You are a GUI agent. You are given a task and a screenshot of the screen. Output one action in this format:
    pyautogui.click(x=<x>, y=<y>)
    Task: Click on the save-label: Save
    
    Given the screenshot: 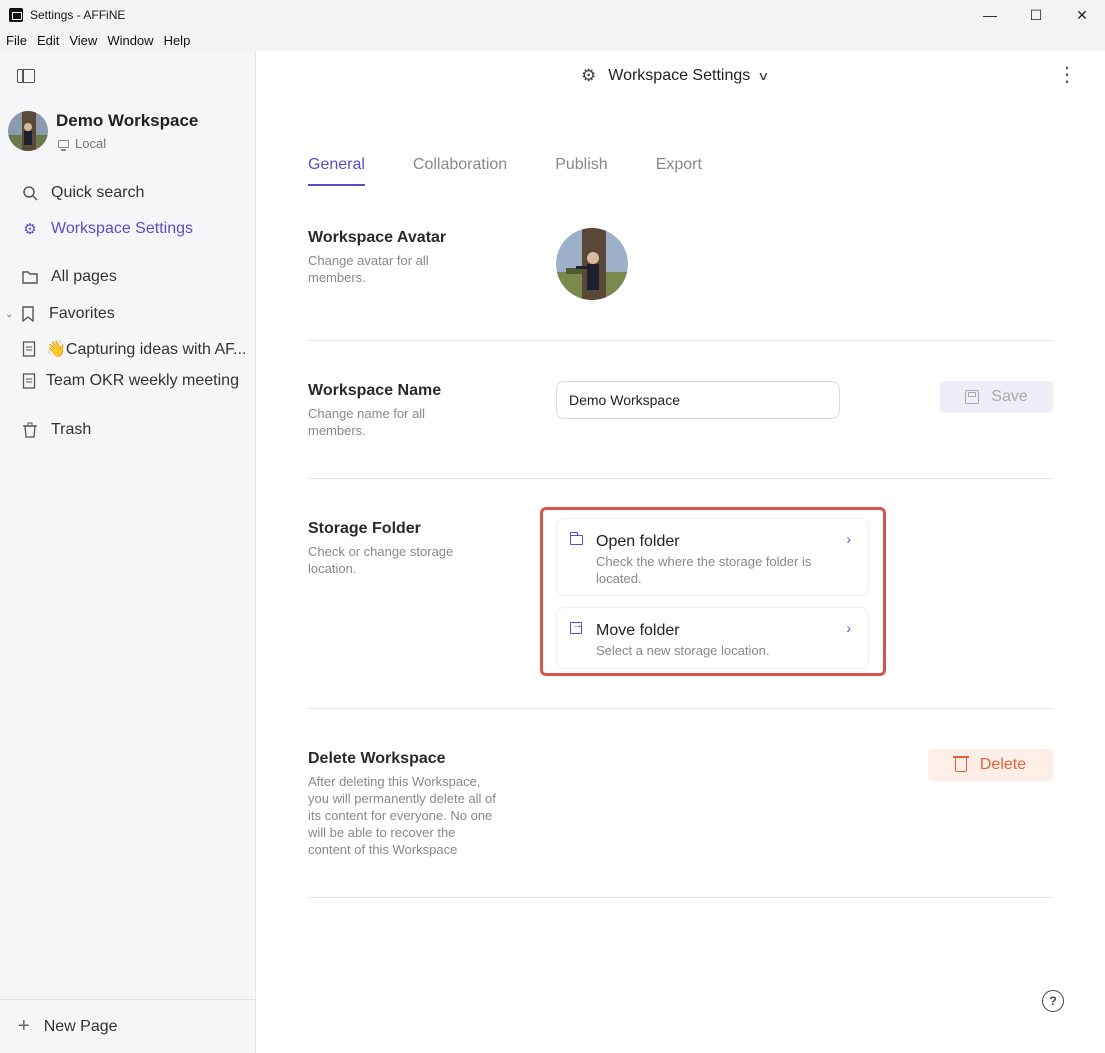 What is the action you would take?
    pyautogui.click(x=1009, y=396)
    